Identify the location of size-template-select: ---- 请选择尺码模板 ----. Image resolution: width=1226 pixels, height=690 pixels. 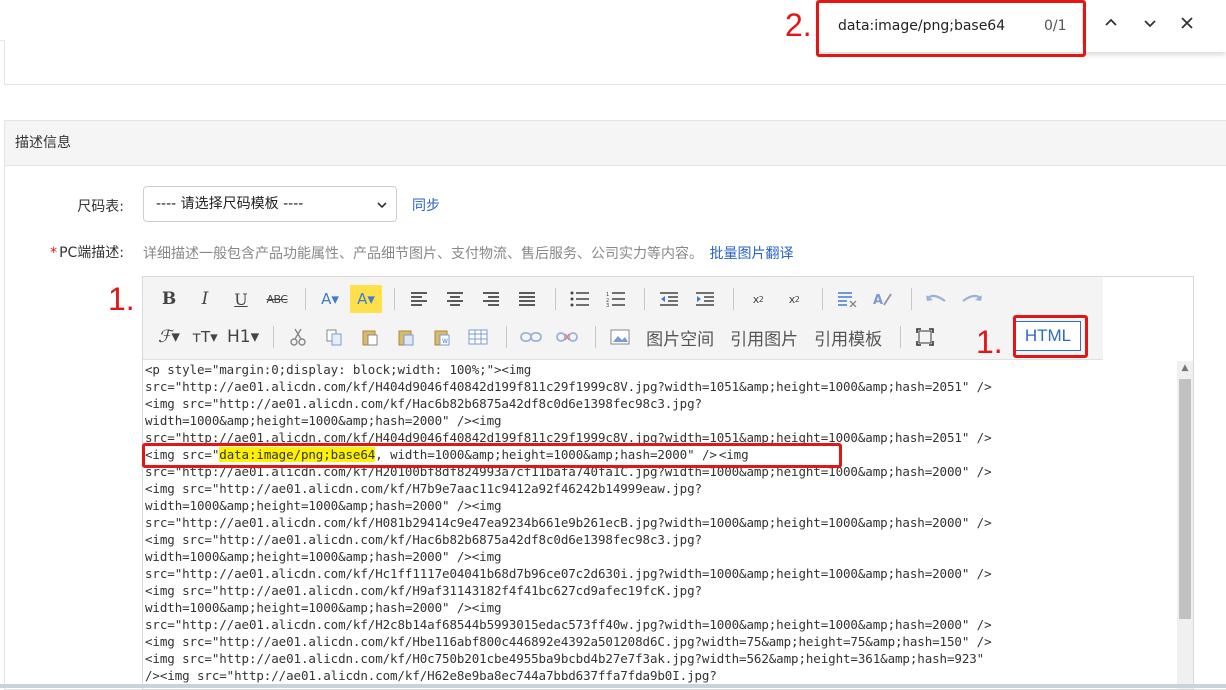
(270, 204).